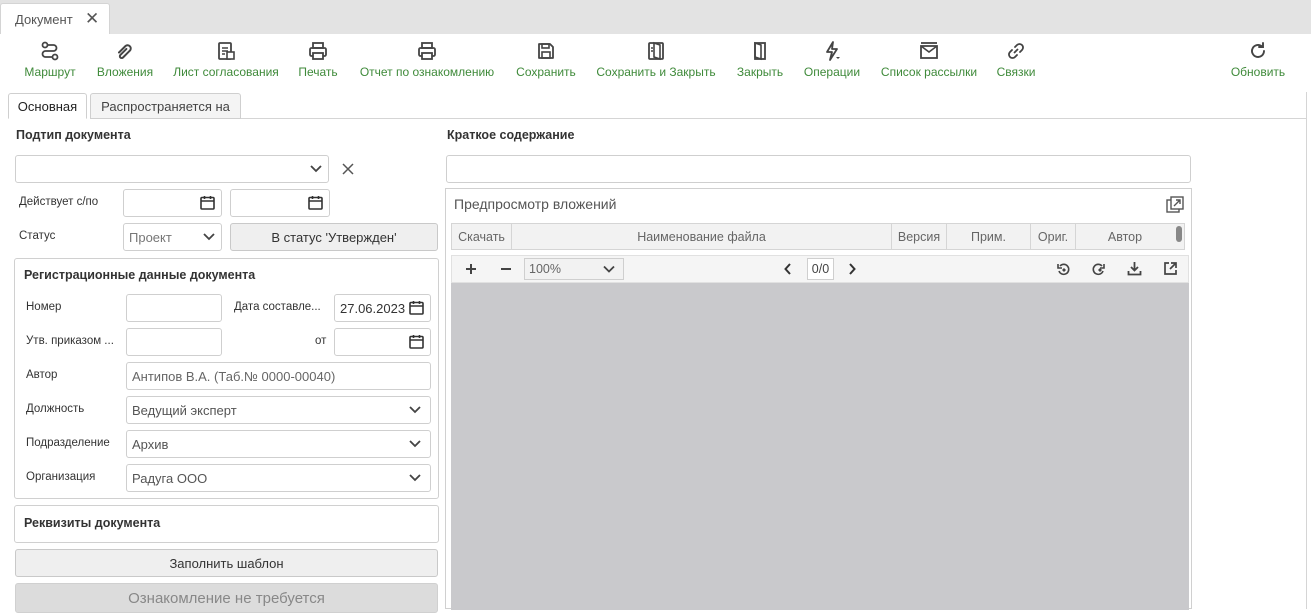  I want to click on expand-icon, so click(1175, 204).